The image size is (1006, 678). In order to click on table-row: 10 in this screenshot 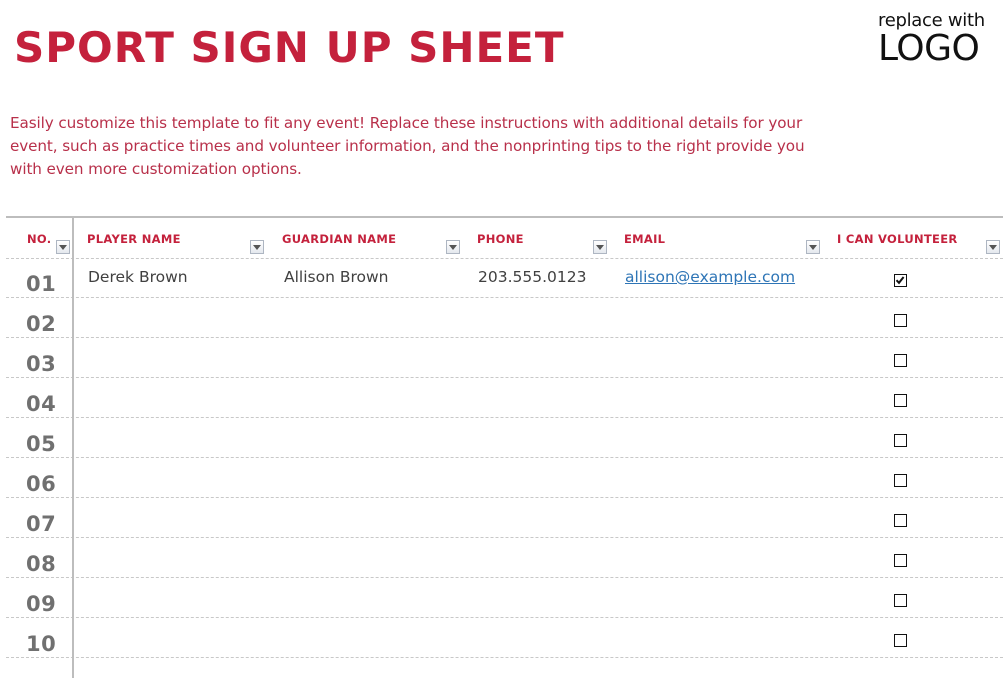, I will do `click(504, 638)`.